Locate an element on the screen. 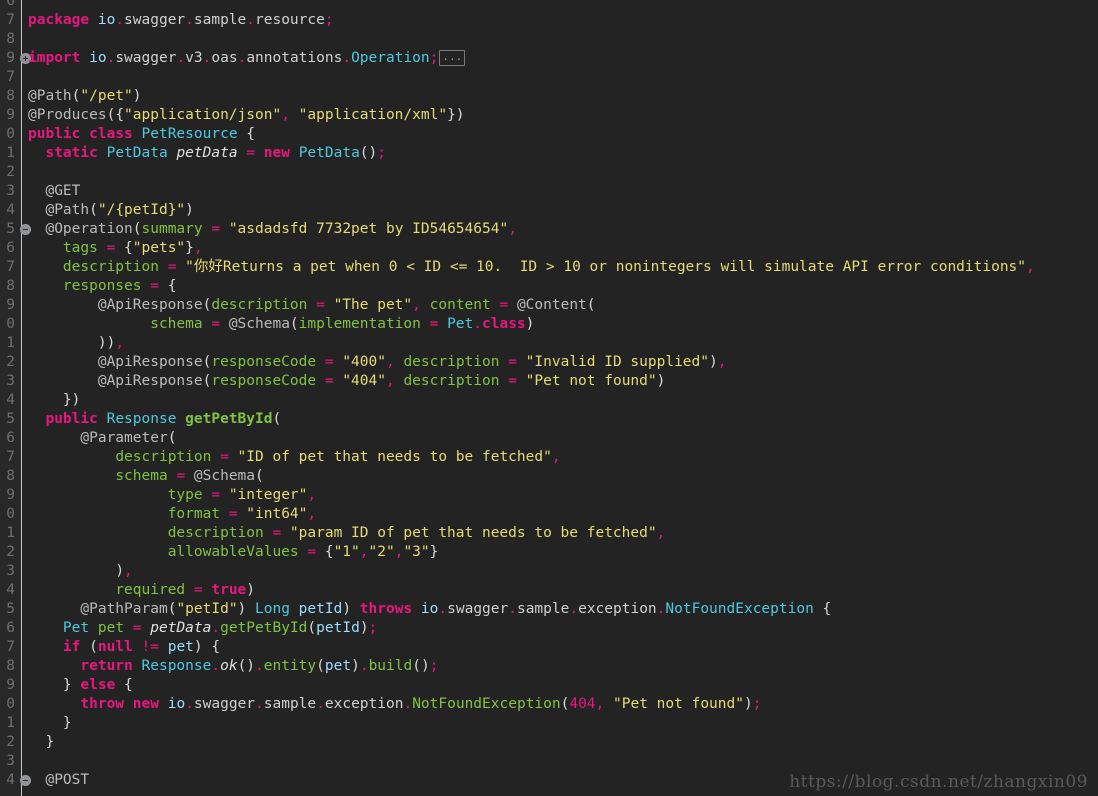 The height and width of the screenshot is (796, 1098). code-line: if (null != pet) { is located at coordinates (141, 647).